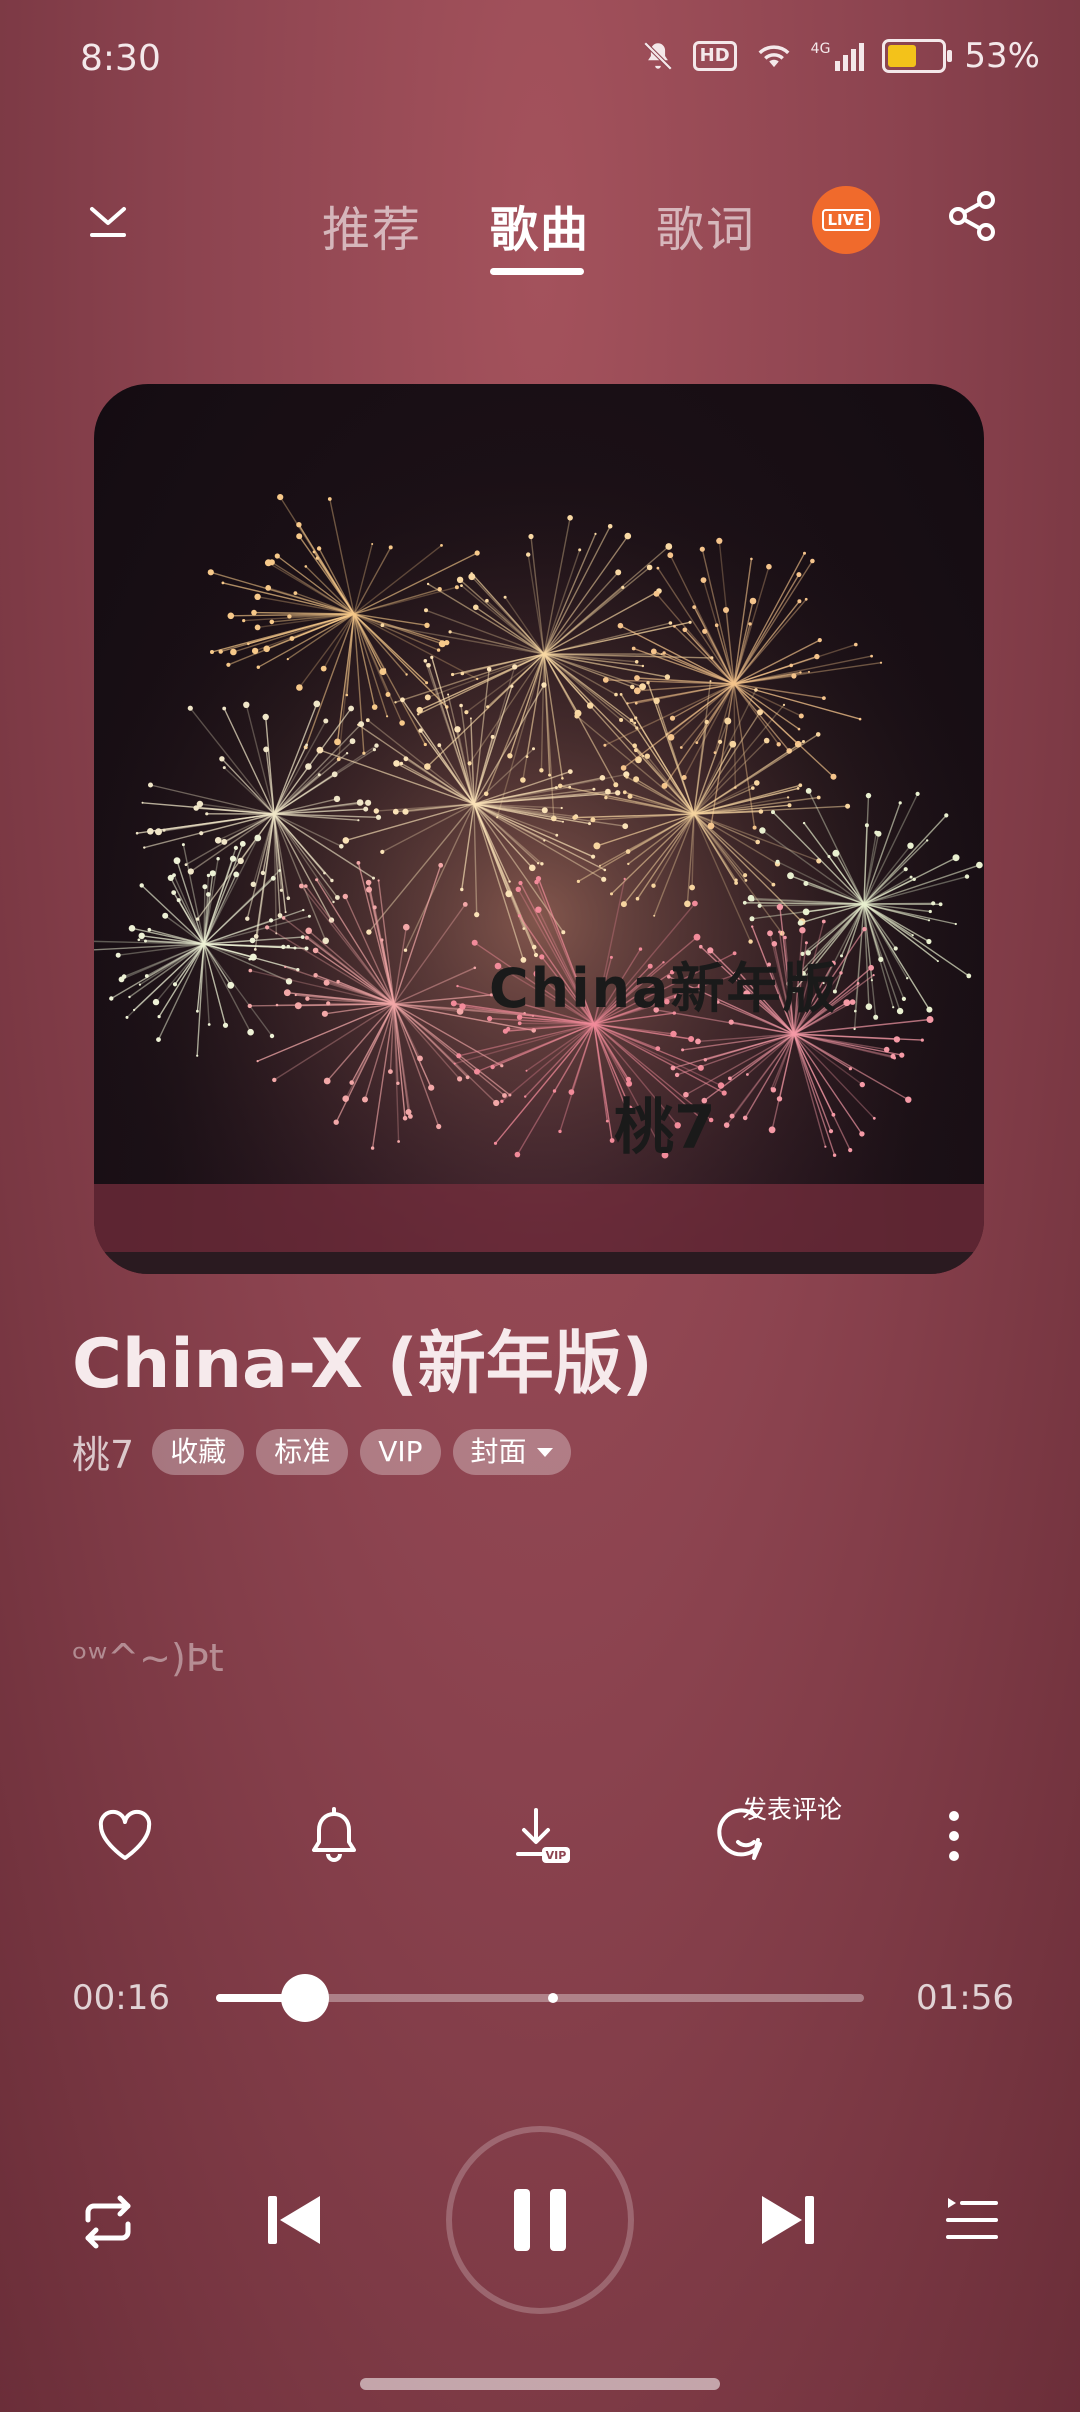  I want to click on tag-quality: 标准, so click(302, 1451).